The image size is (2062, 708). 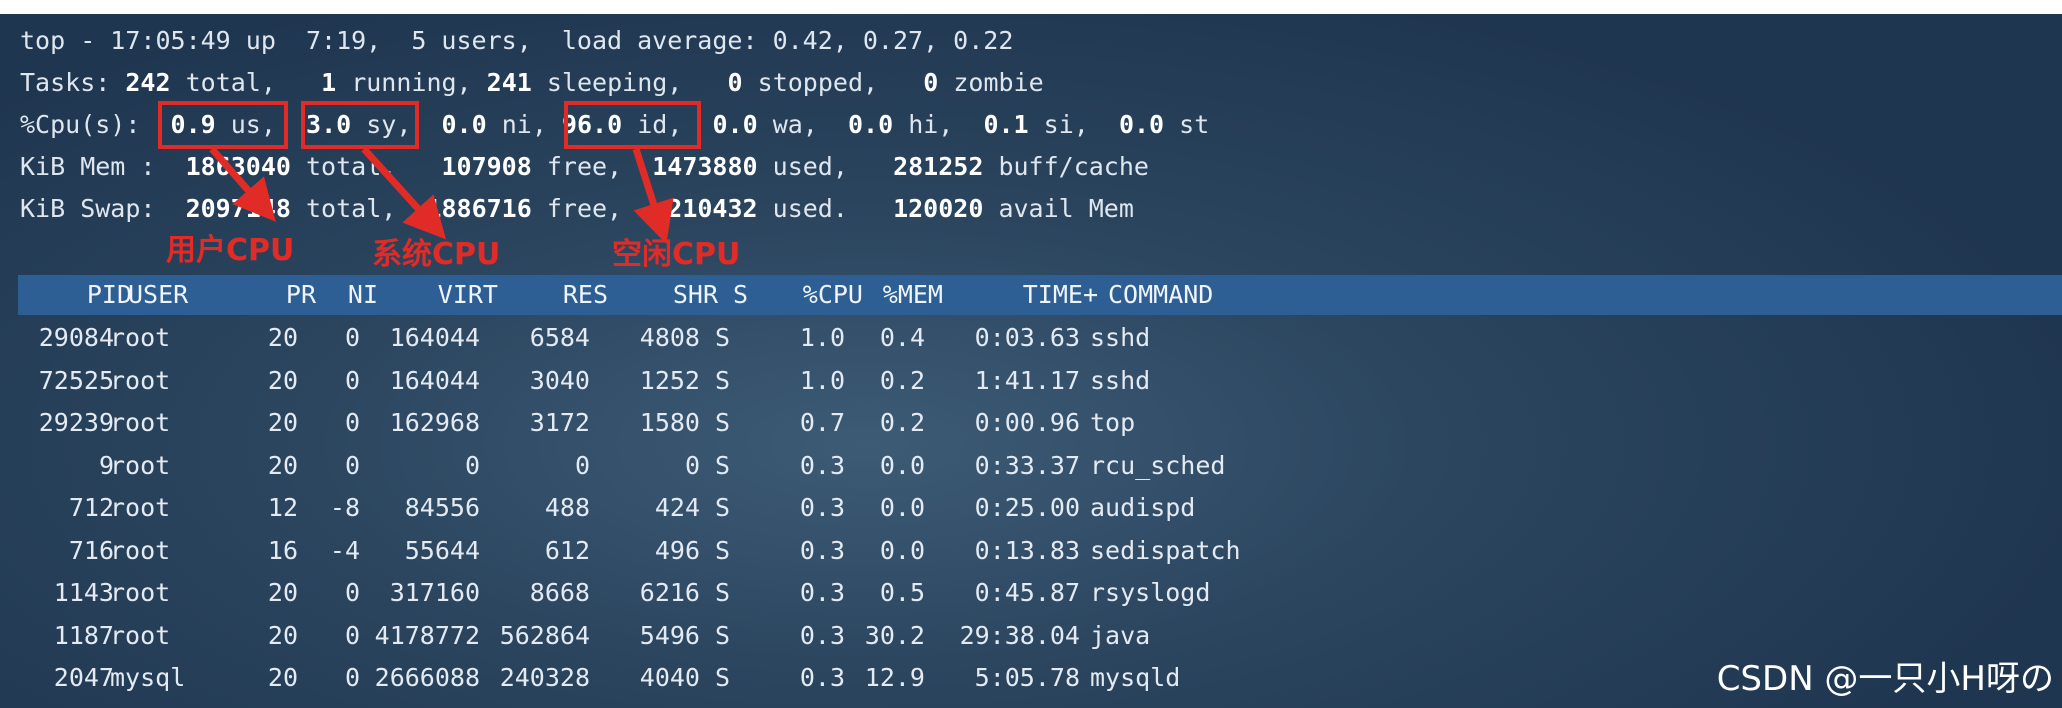 What do you see at coordinates (832, 294) in the screenshot?
I see `column-header-cpu: %CPU` at bounding box center [832, 294].